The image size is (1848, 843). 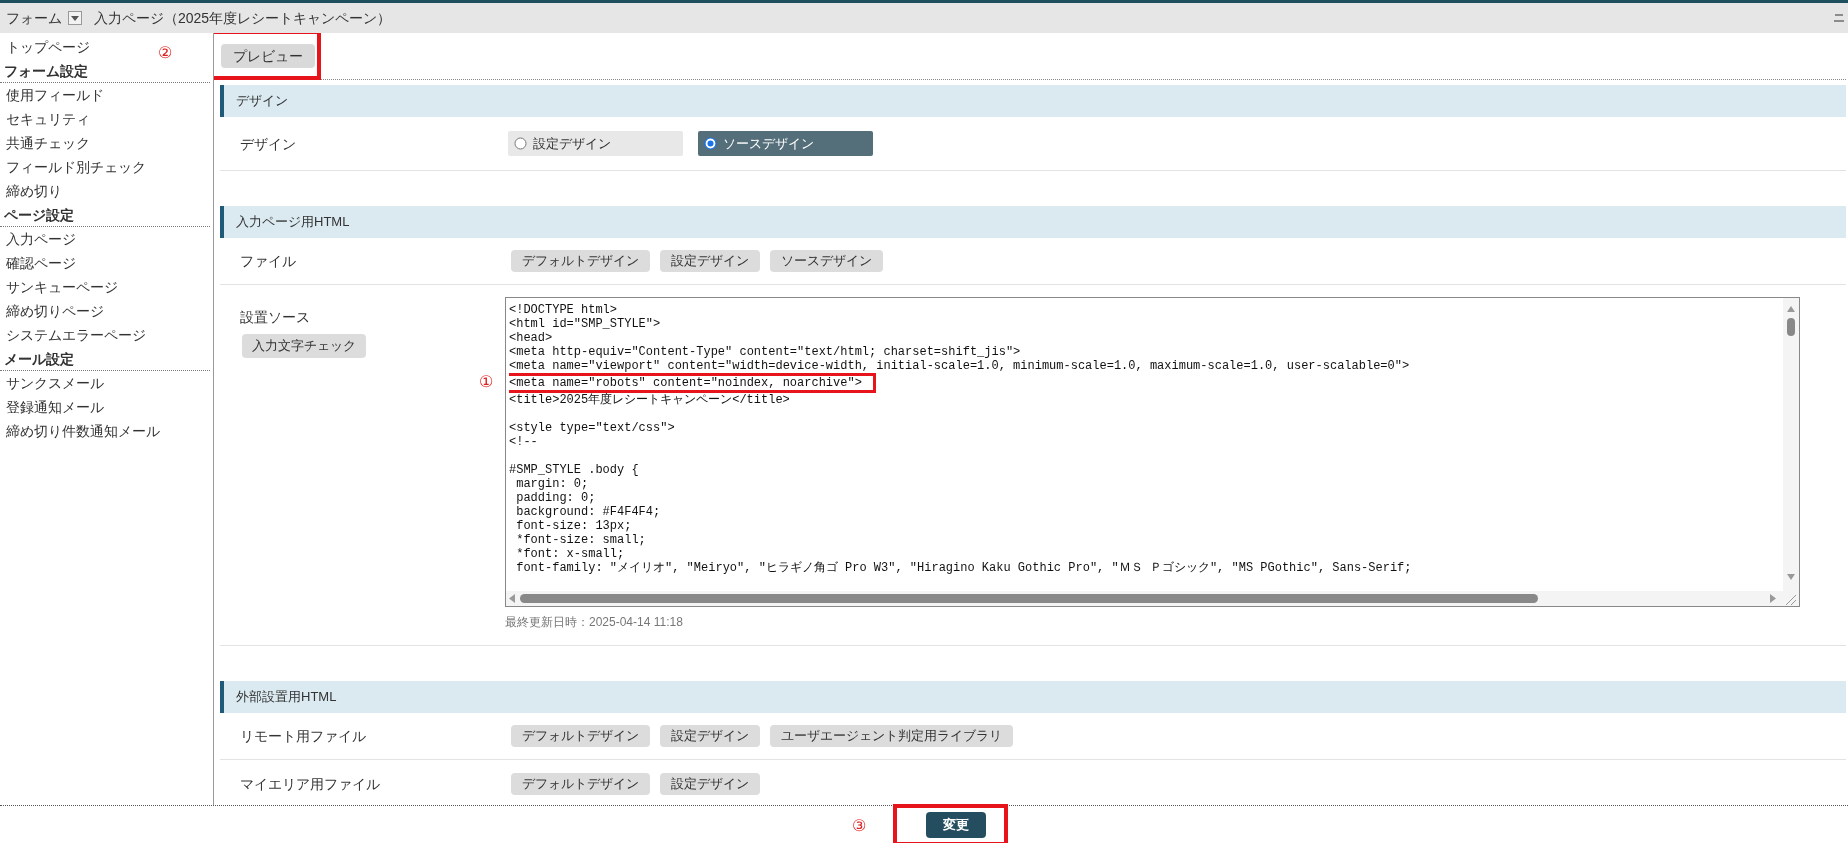 What do you see at coordinates (580, 540) in the screenshot?
I see `code-line: *font-size: small;` at bounding box center [580, 540].